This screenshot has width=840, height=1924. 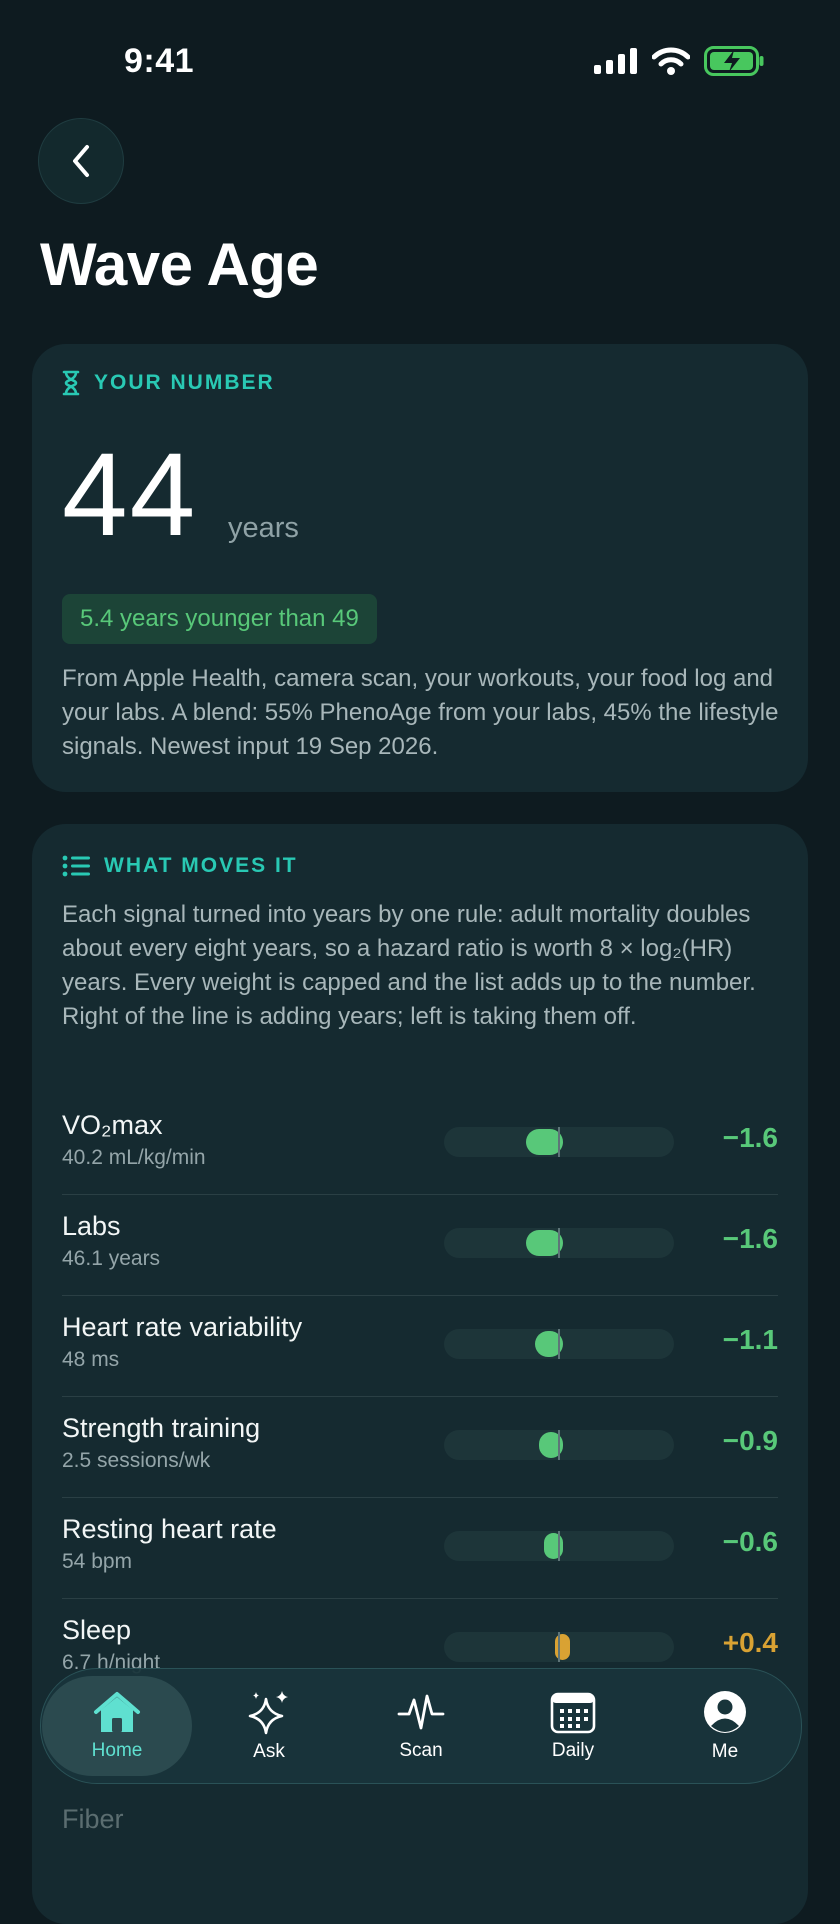 I want to click on what-moves-it-label: WHAT MOVES IT, so click(x=201, y=865).